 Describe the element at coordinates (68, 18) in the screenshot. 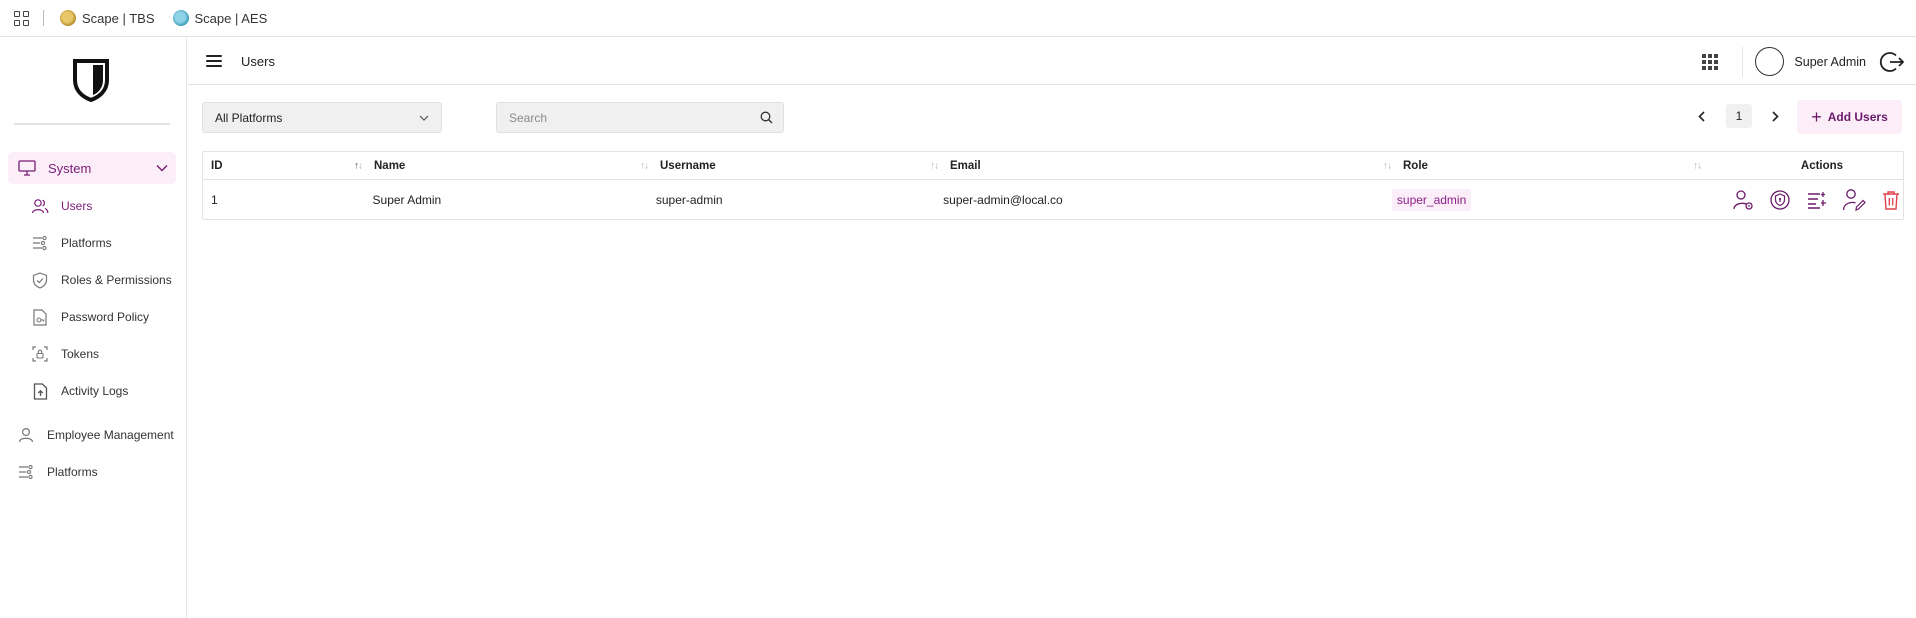

I see `scape-tbs-favicon-icon` at that location.